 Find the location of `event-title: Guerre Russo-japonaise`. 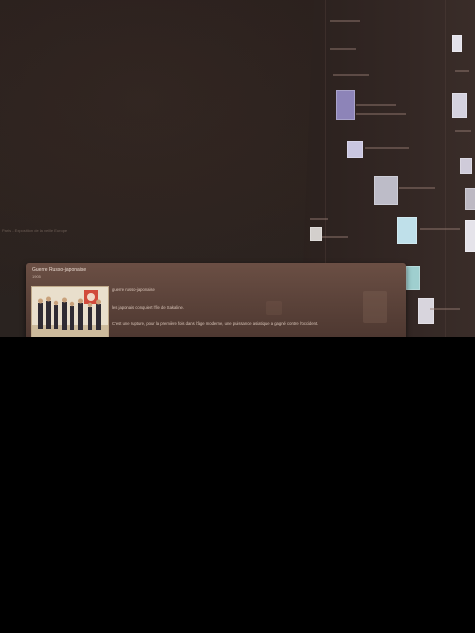

event-title: Guerre Russo-japonaise is located at coordinates (59, 270).